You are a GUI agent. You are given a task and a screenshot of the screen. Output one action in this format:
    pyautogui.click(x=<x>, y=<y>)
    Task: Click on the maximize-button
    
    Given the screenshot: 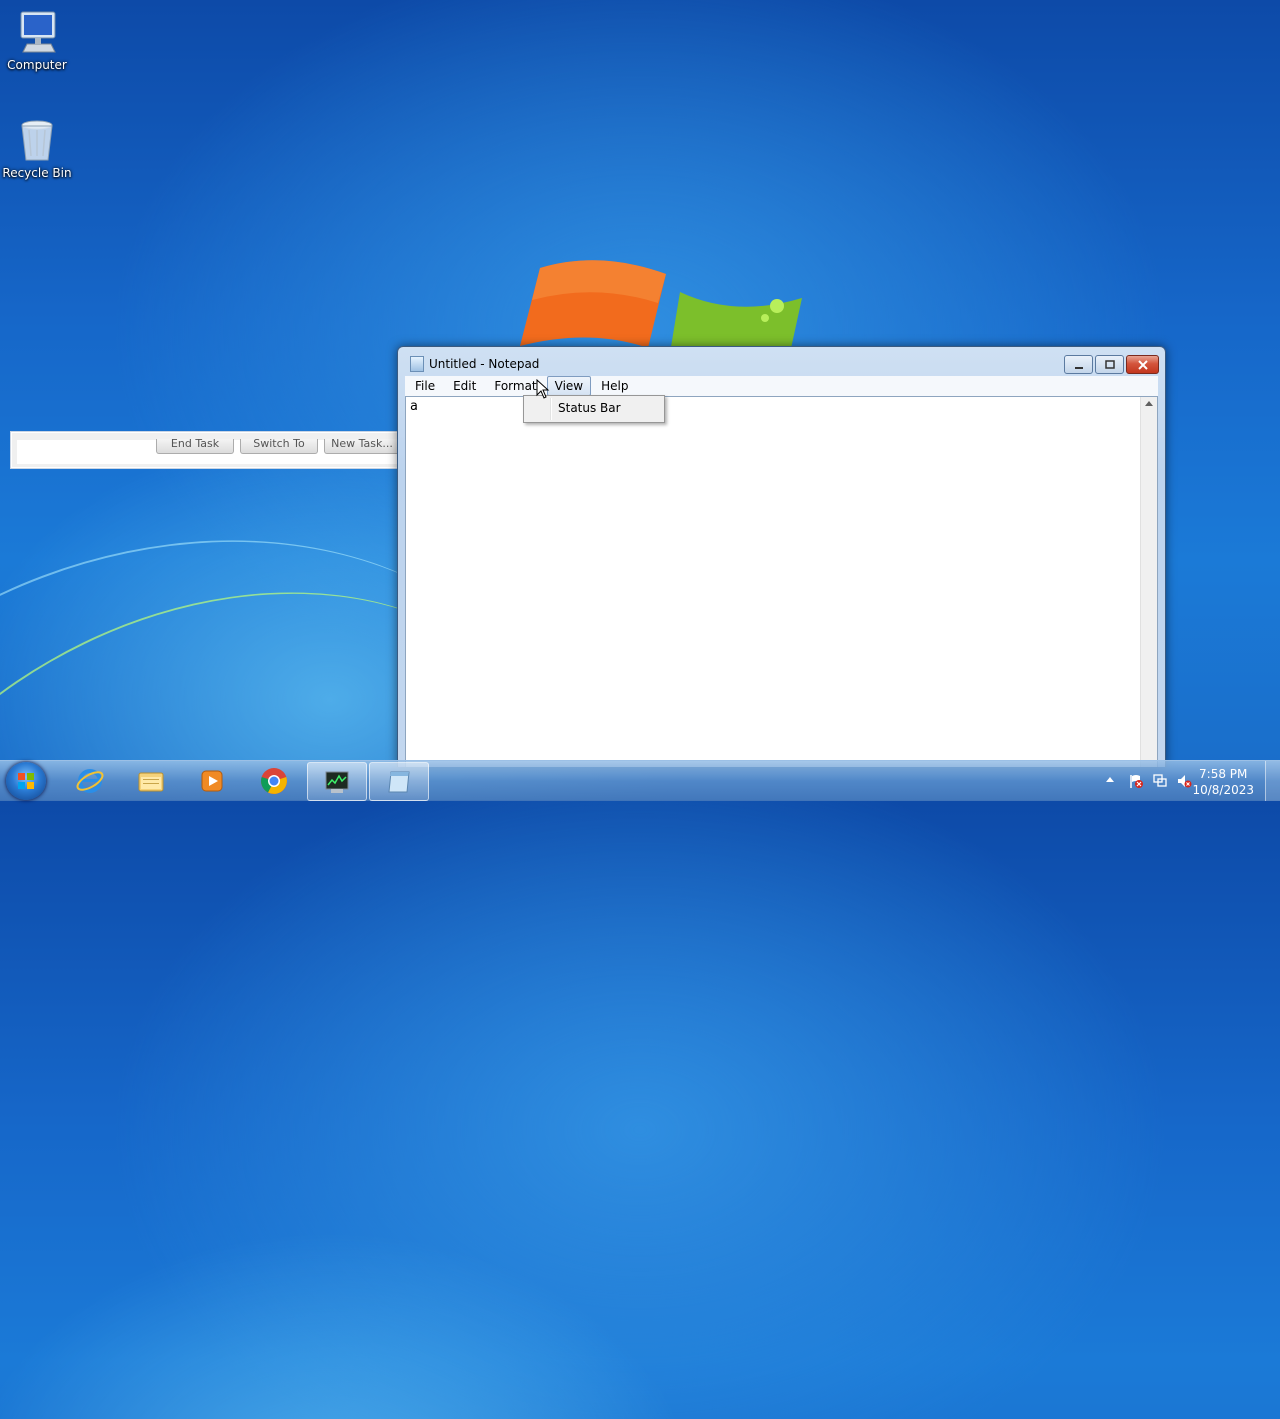 What is the action you would take?
    pyautogui.click(x=1109, y=364)
    